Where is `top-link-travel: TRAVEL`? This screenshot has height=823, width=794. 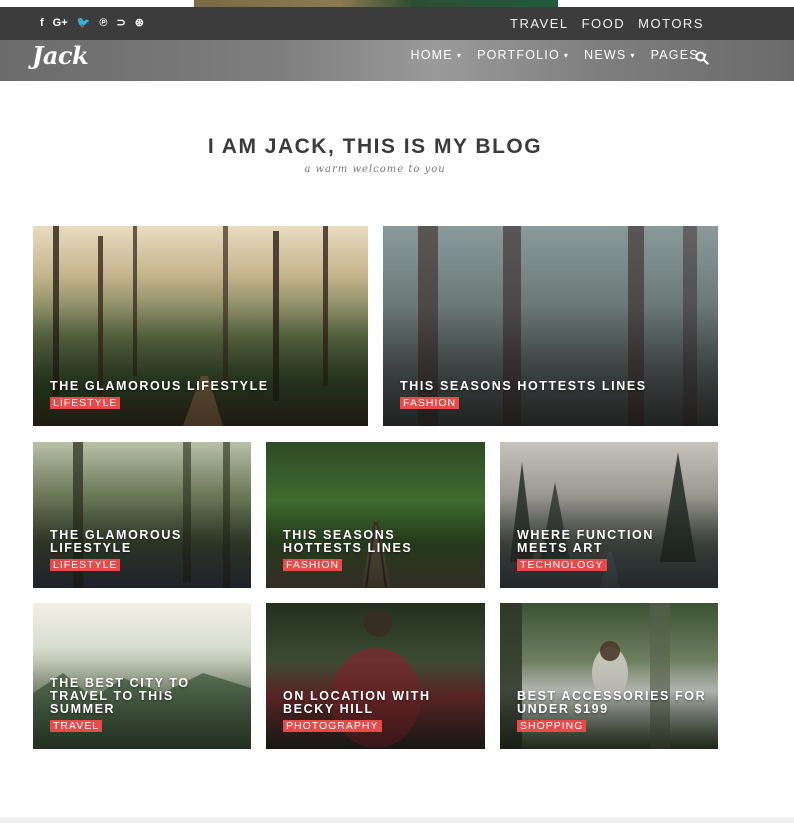 top-link-travel: TRAVEL is located at coordinates (539, 23).